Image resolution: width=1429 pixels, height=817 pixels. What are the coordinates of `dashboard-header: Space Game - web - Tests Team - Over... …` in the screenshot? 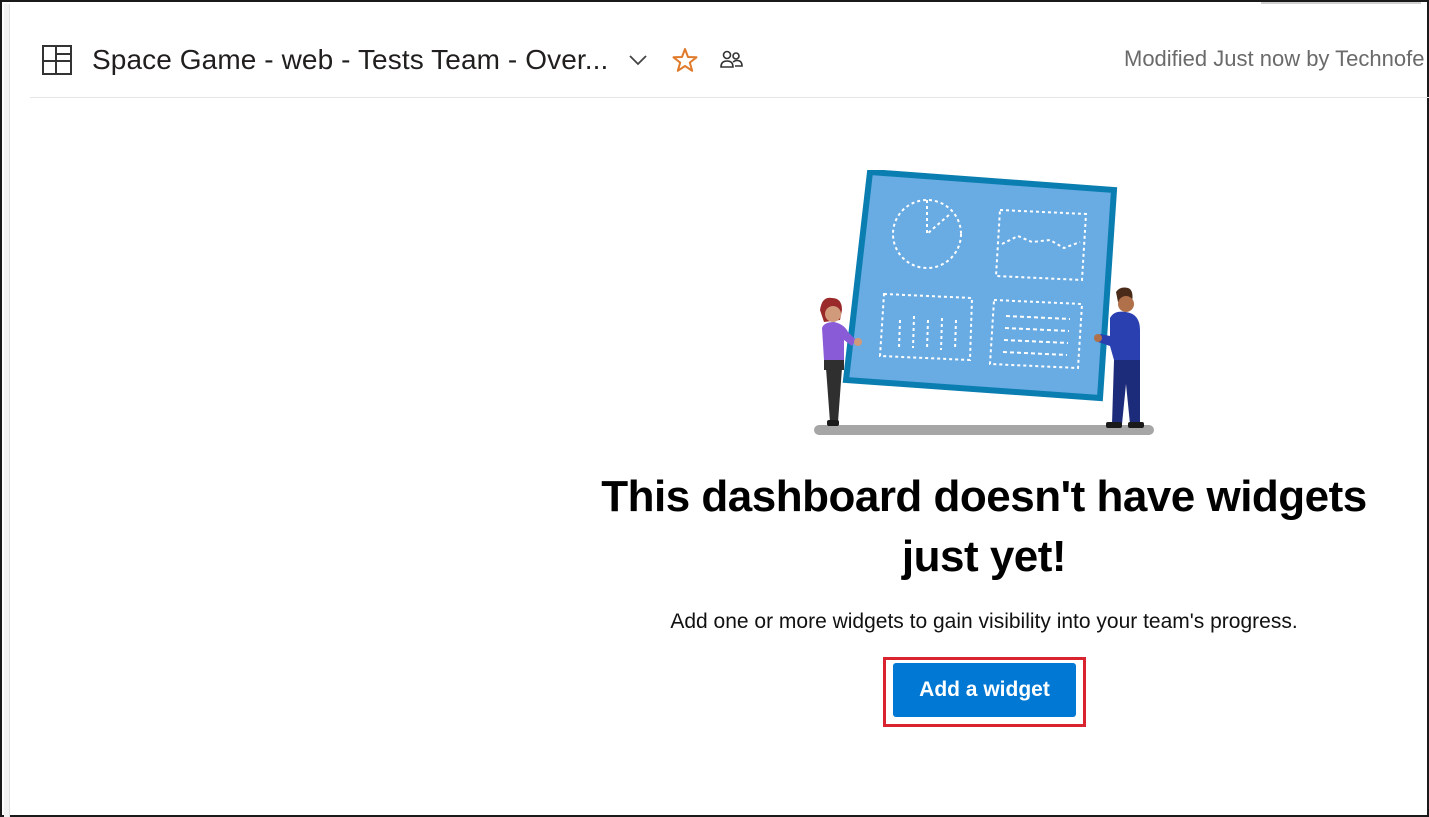 It's located at (729, 60).